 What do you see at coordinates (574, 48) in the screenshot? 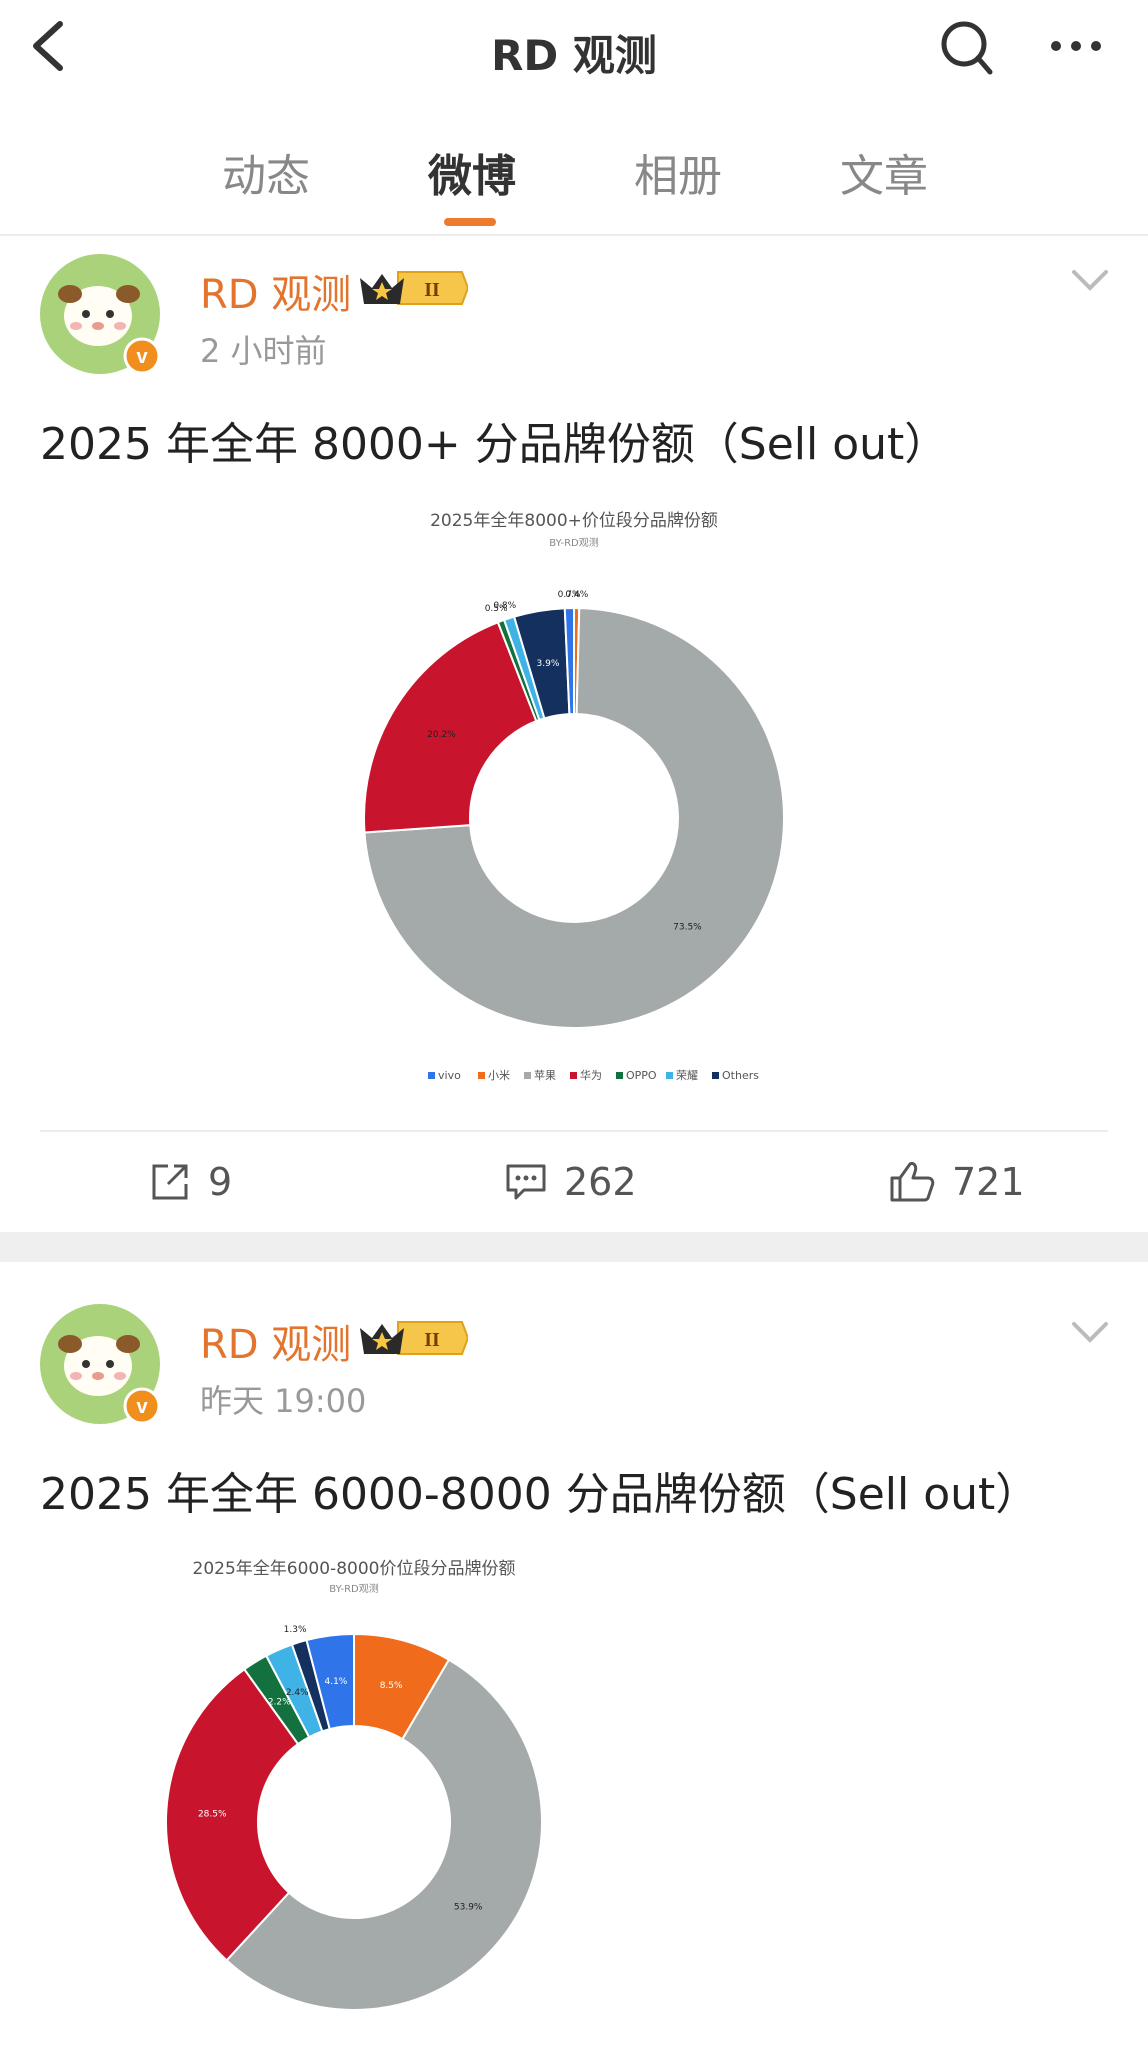
I see `top-bar: RD 观测` at bounding box center [574, 48].